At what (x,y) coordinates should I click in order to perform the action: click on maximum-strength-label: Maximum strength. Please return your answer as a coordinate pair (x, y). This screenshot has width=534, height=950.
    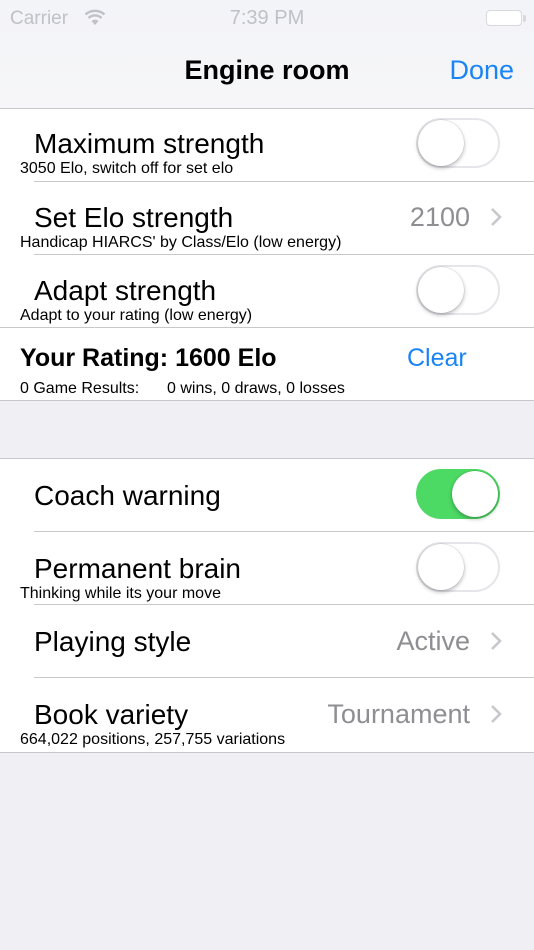
    Looking at the image, I should click on (149, 143).